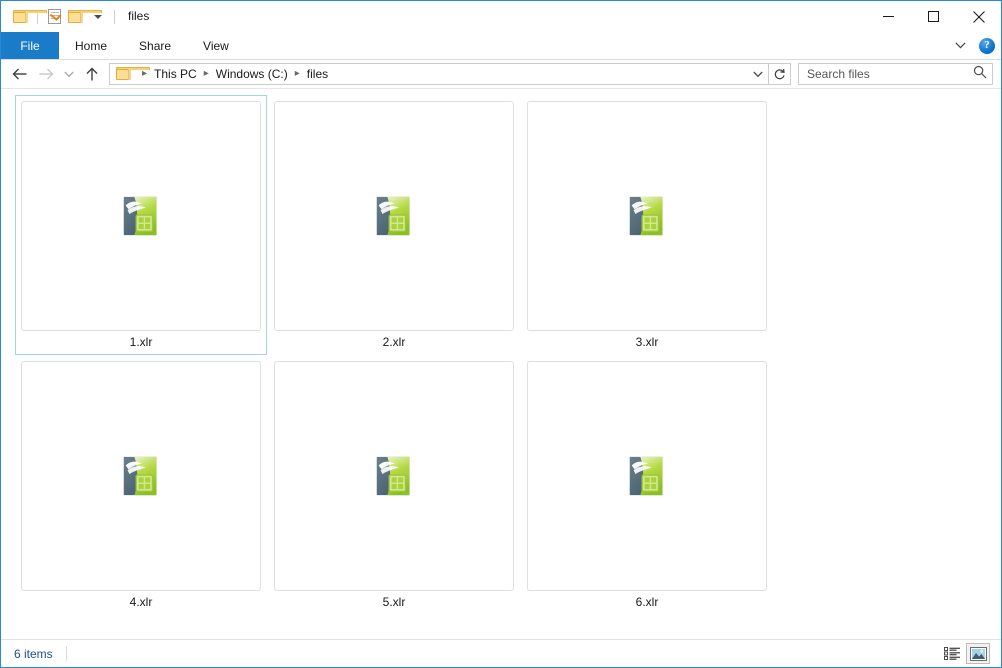 The image size is (1002, 668). I want to click on file-item-5: 5.xlr, so click(394, 485).